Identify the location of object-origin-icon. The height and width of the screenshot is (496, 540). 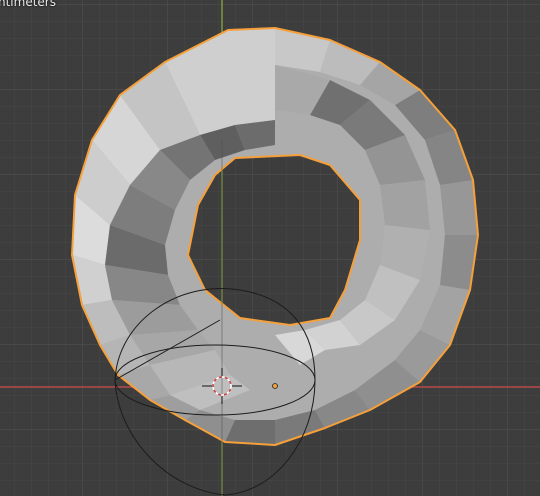
(275, 386).